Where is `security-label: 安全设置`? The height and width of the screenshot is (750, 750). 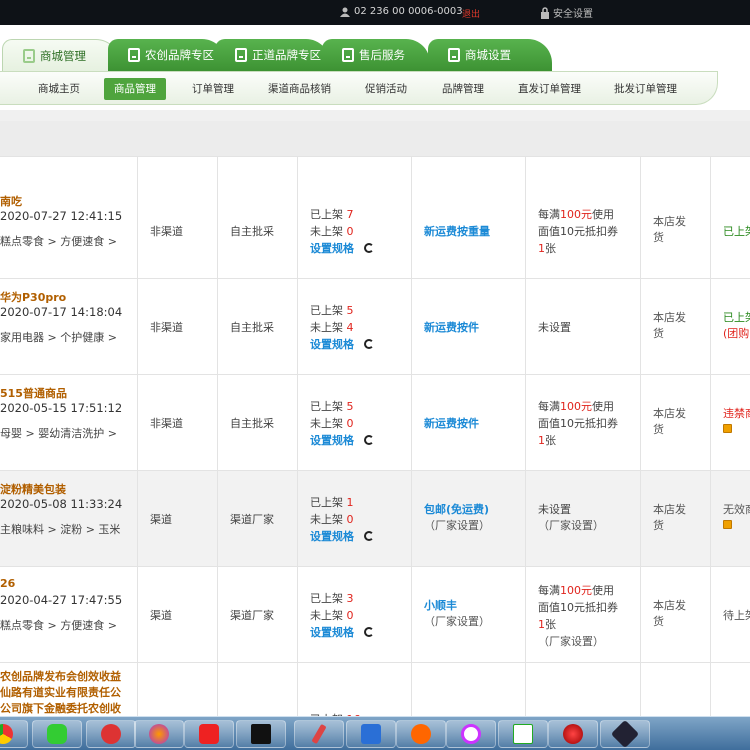 security-label: 安全设置 is located at coordinates (573, 14).